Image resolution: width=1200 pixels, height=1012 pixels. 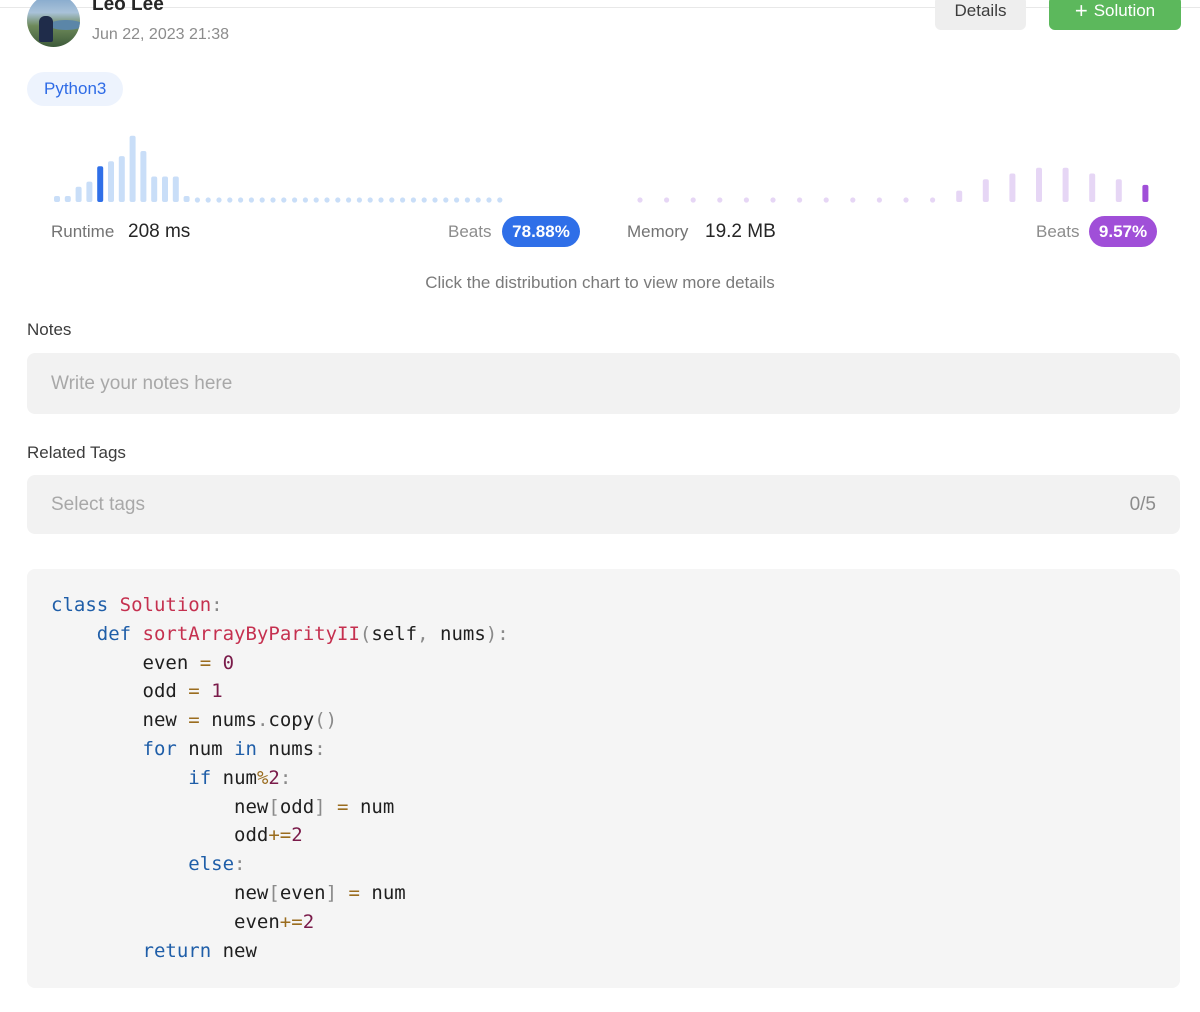 I want to click on code-token-punc: (), so click(x=326, y=720).